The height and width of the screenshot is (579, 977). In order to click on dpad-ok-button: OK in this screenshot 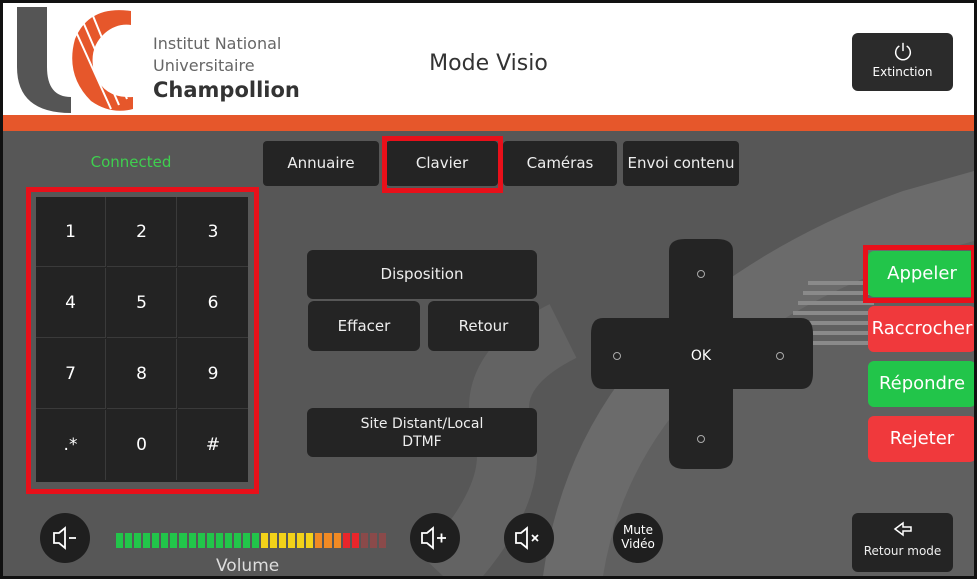, I will do `click(701, 356)`.